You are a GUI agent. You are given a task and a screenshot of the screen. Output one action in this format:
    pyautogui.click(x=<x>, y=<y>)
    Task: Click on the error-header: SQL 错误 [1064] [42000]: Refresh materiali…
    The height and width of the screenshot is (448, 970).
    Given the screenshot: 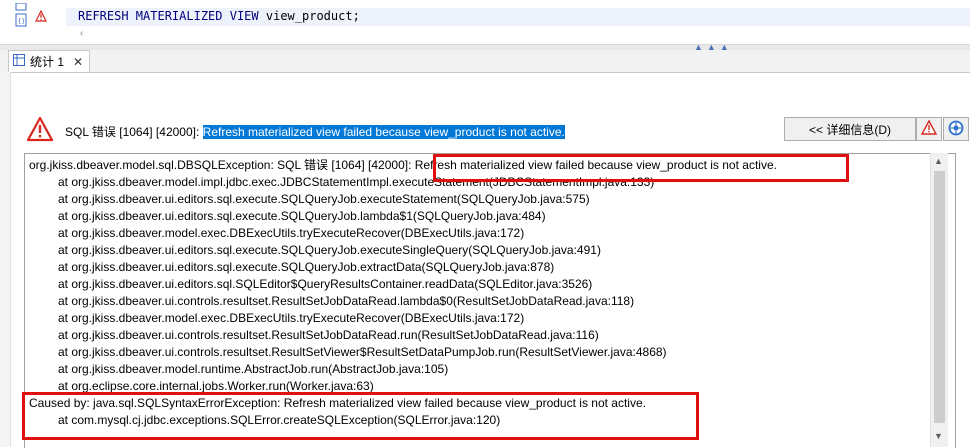 What is the action you would take?
    pyautogui.click(x=490, y=128)
    